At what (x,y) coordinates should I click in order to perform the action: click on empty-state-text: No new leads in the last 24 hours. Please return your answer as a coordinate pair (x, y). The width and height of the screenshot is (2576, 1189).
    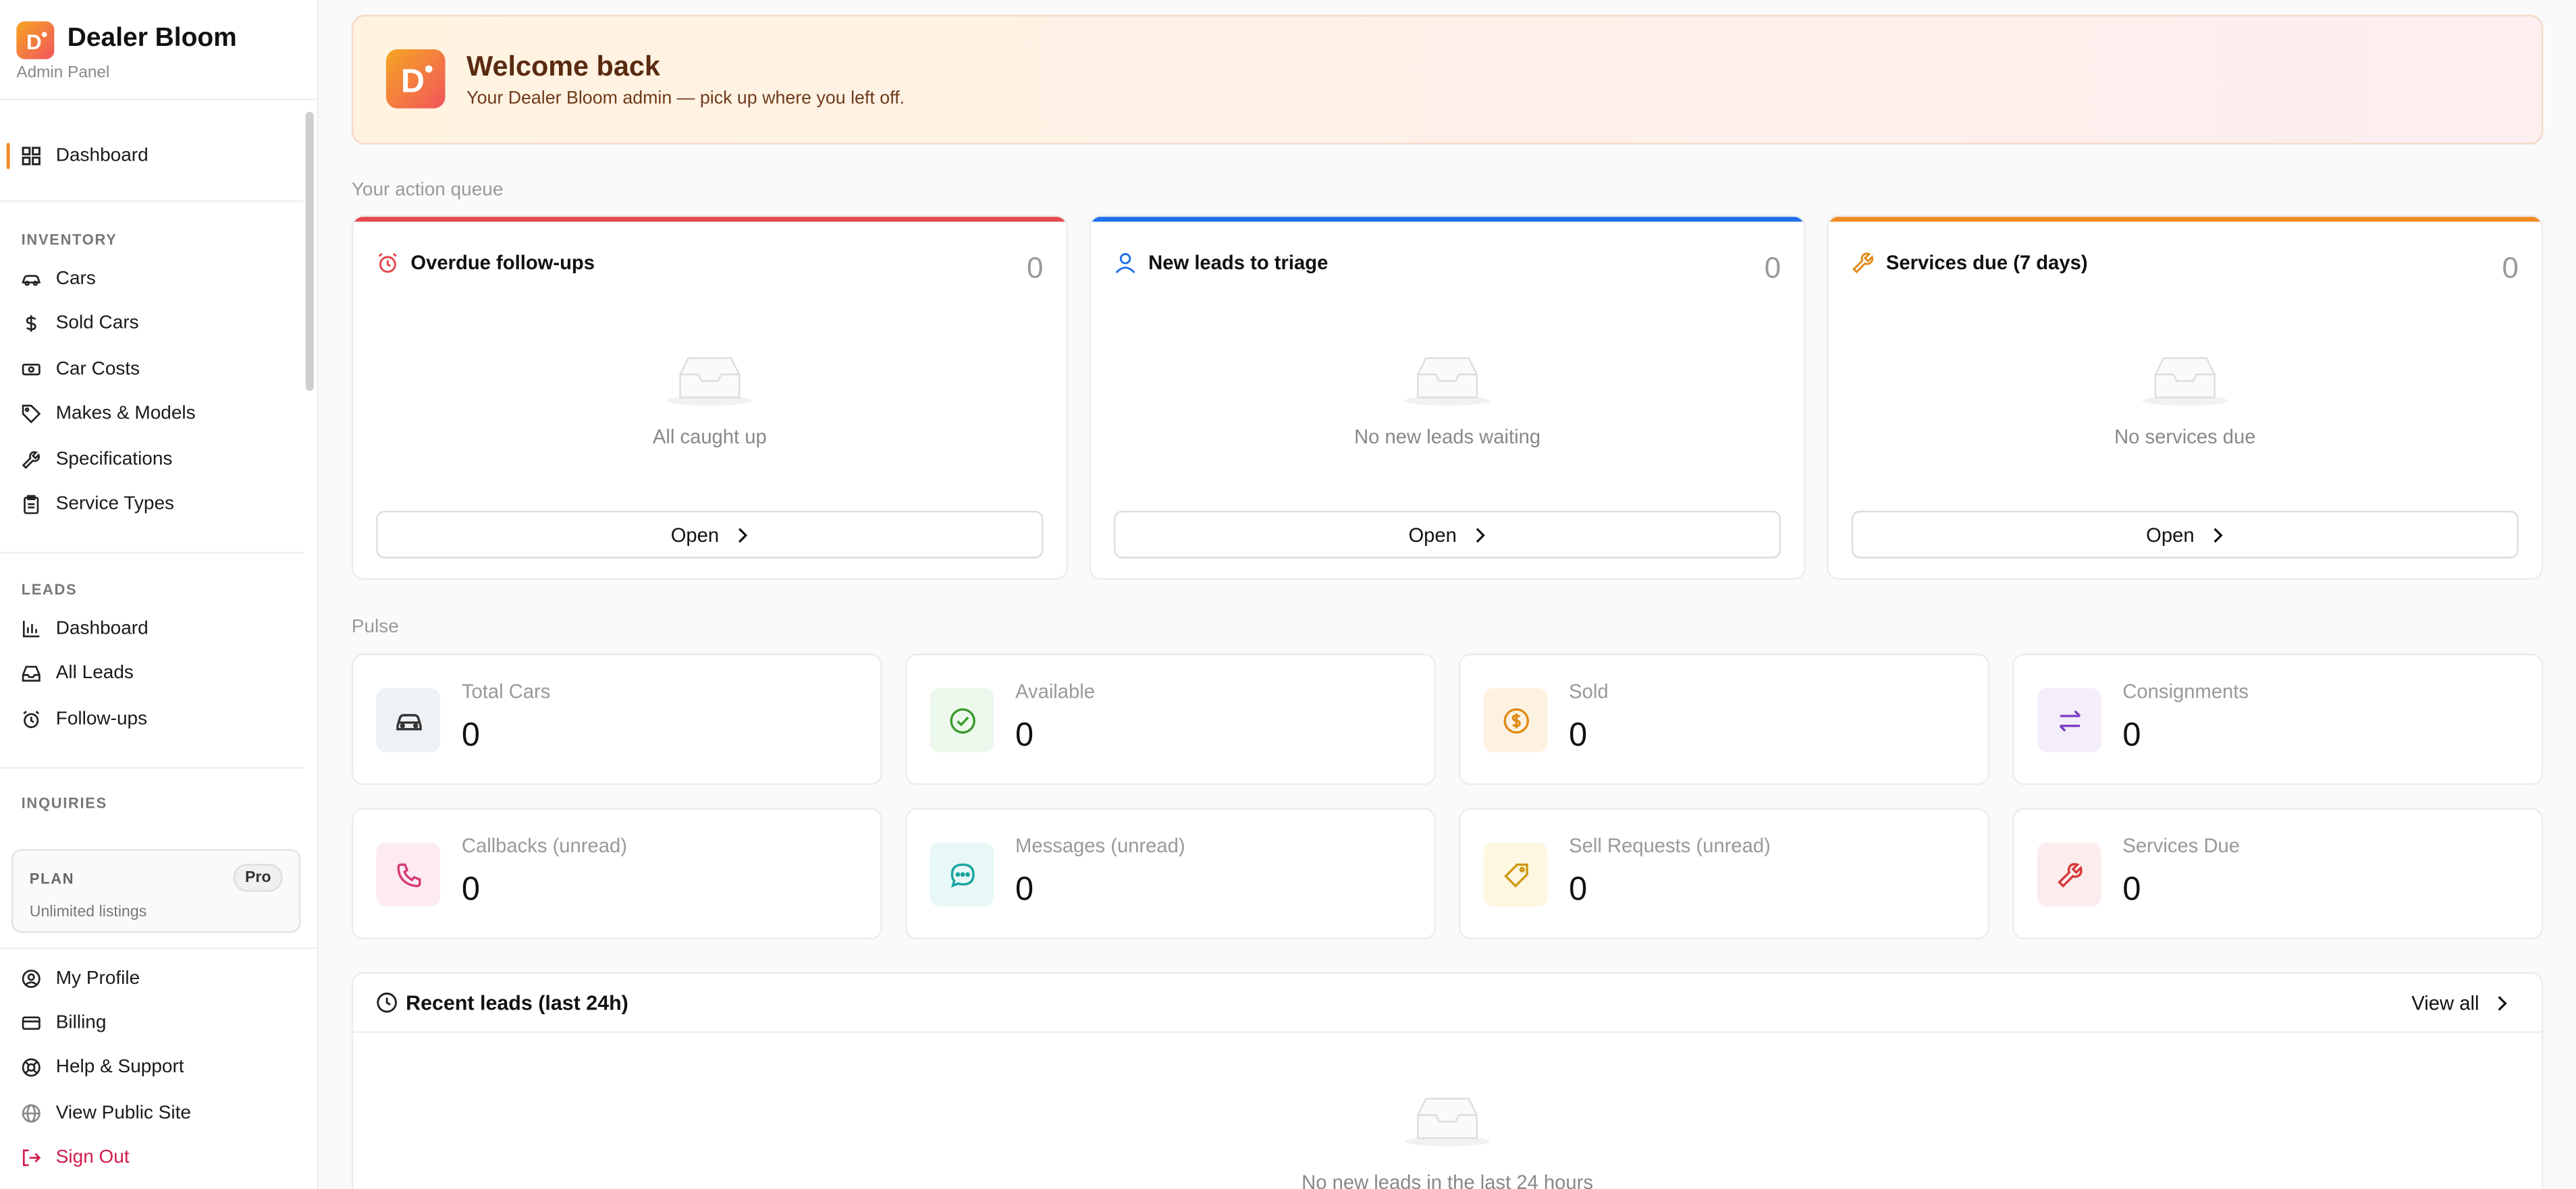
    Looking at the image, I should click on (1448, 1180).